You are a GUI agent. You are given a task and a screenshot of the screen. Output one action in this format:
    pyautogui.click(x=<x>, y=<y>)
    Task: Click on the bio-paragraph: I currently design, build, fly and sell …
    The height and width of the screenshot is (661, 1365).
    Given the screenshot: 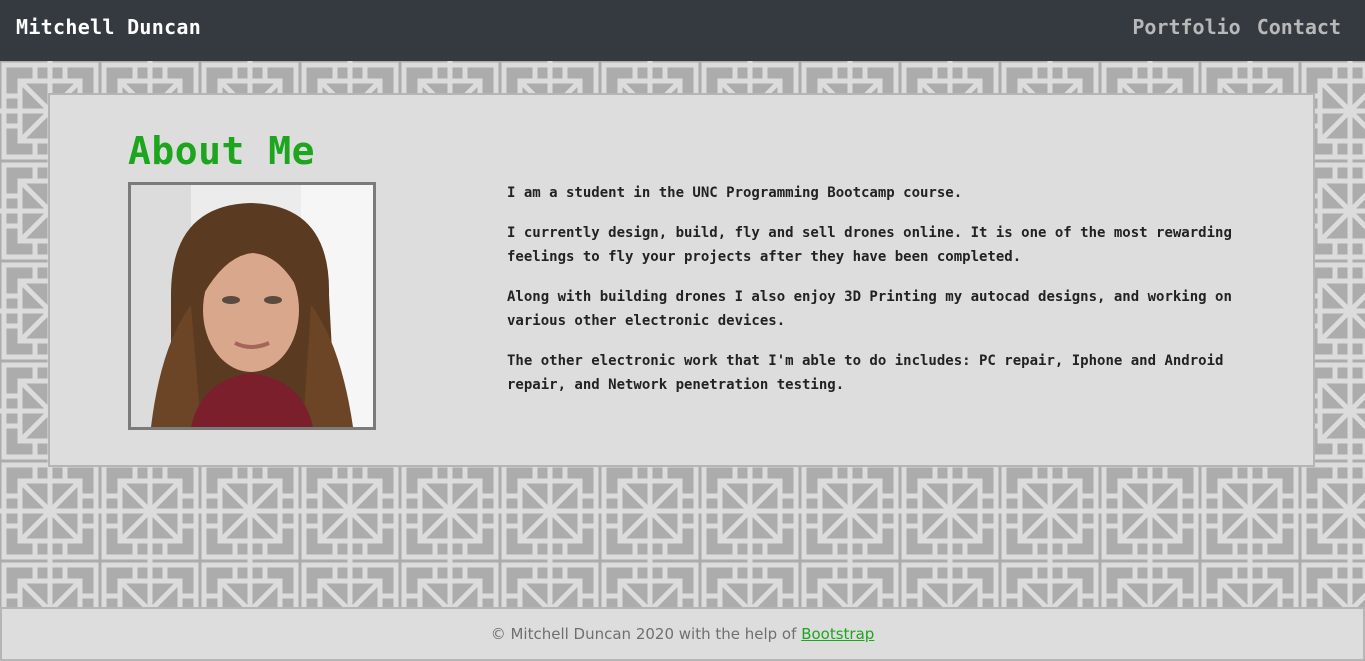 What is the action you would take?
    pyautogui.click(x=869, y=245)
    